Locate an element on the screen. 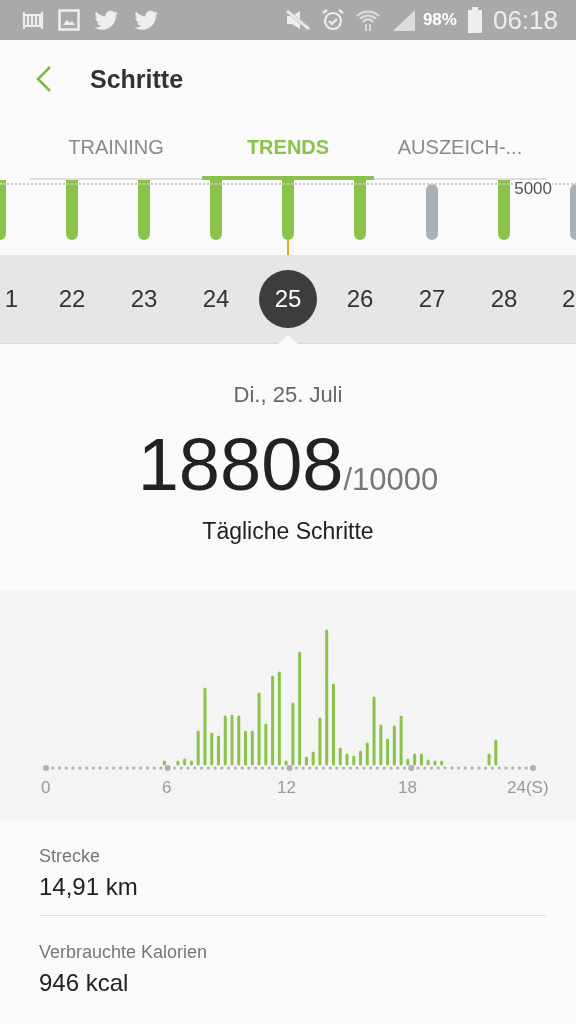  step-count: 18808 is located at coordinates (240, 465).